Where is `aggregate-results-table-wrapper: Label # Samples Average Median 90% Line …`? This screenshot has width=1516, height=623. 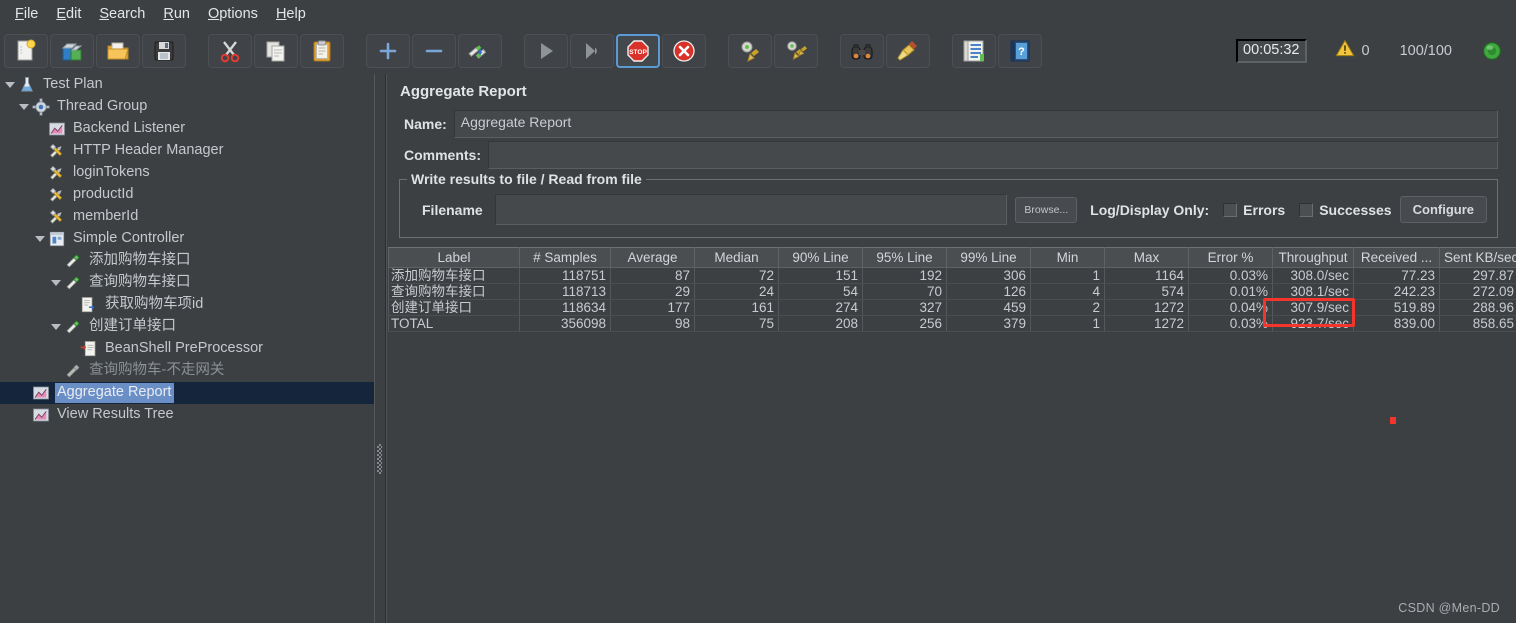
aggregate-results-table-wrapper: Label # Samples Average Median 90% Line … is located at coordinates (951, 289).